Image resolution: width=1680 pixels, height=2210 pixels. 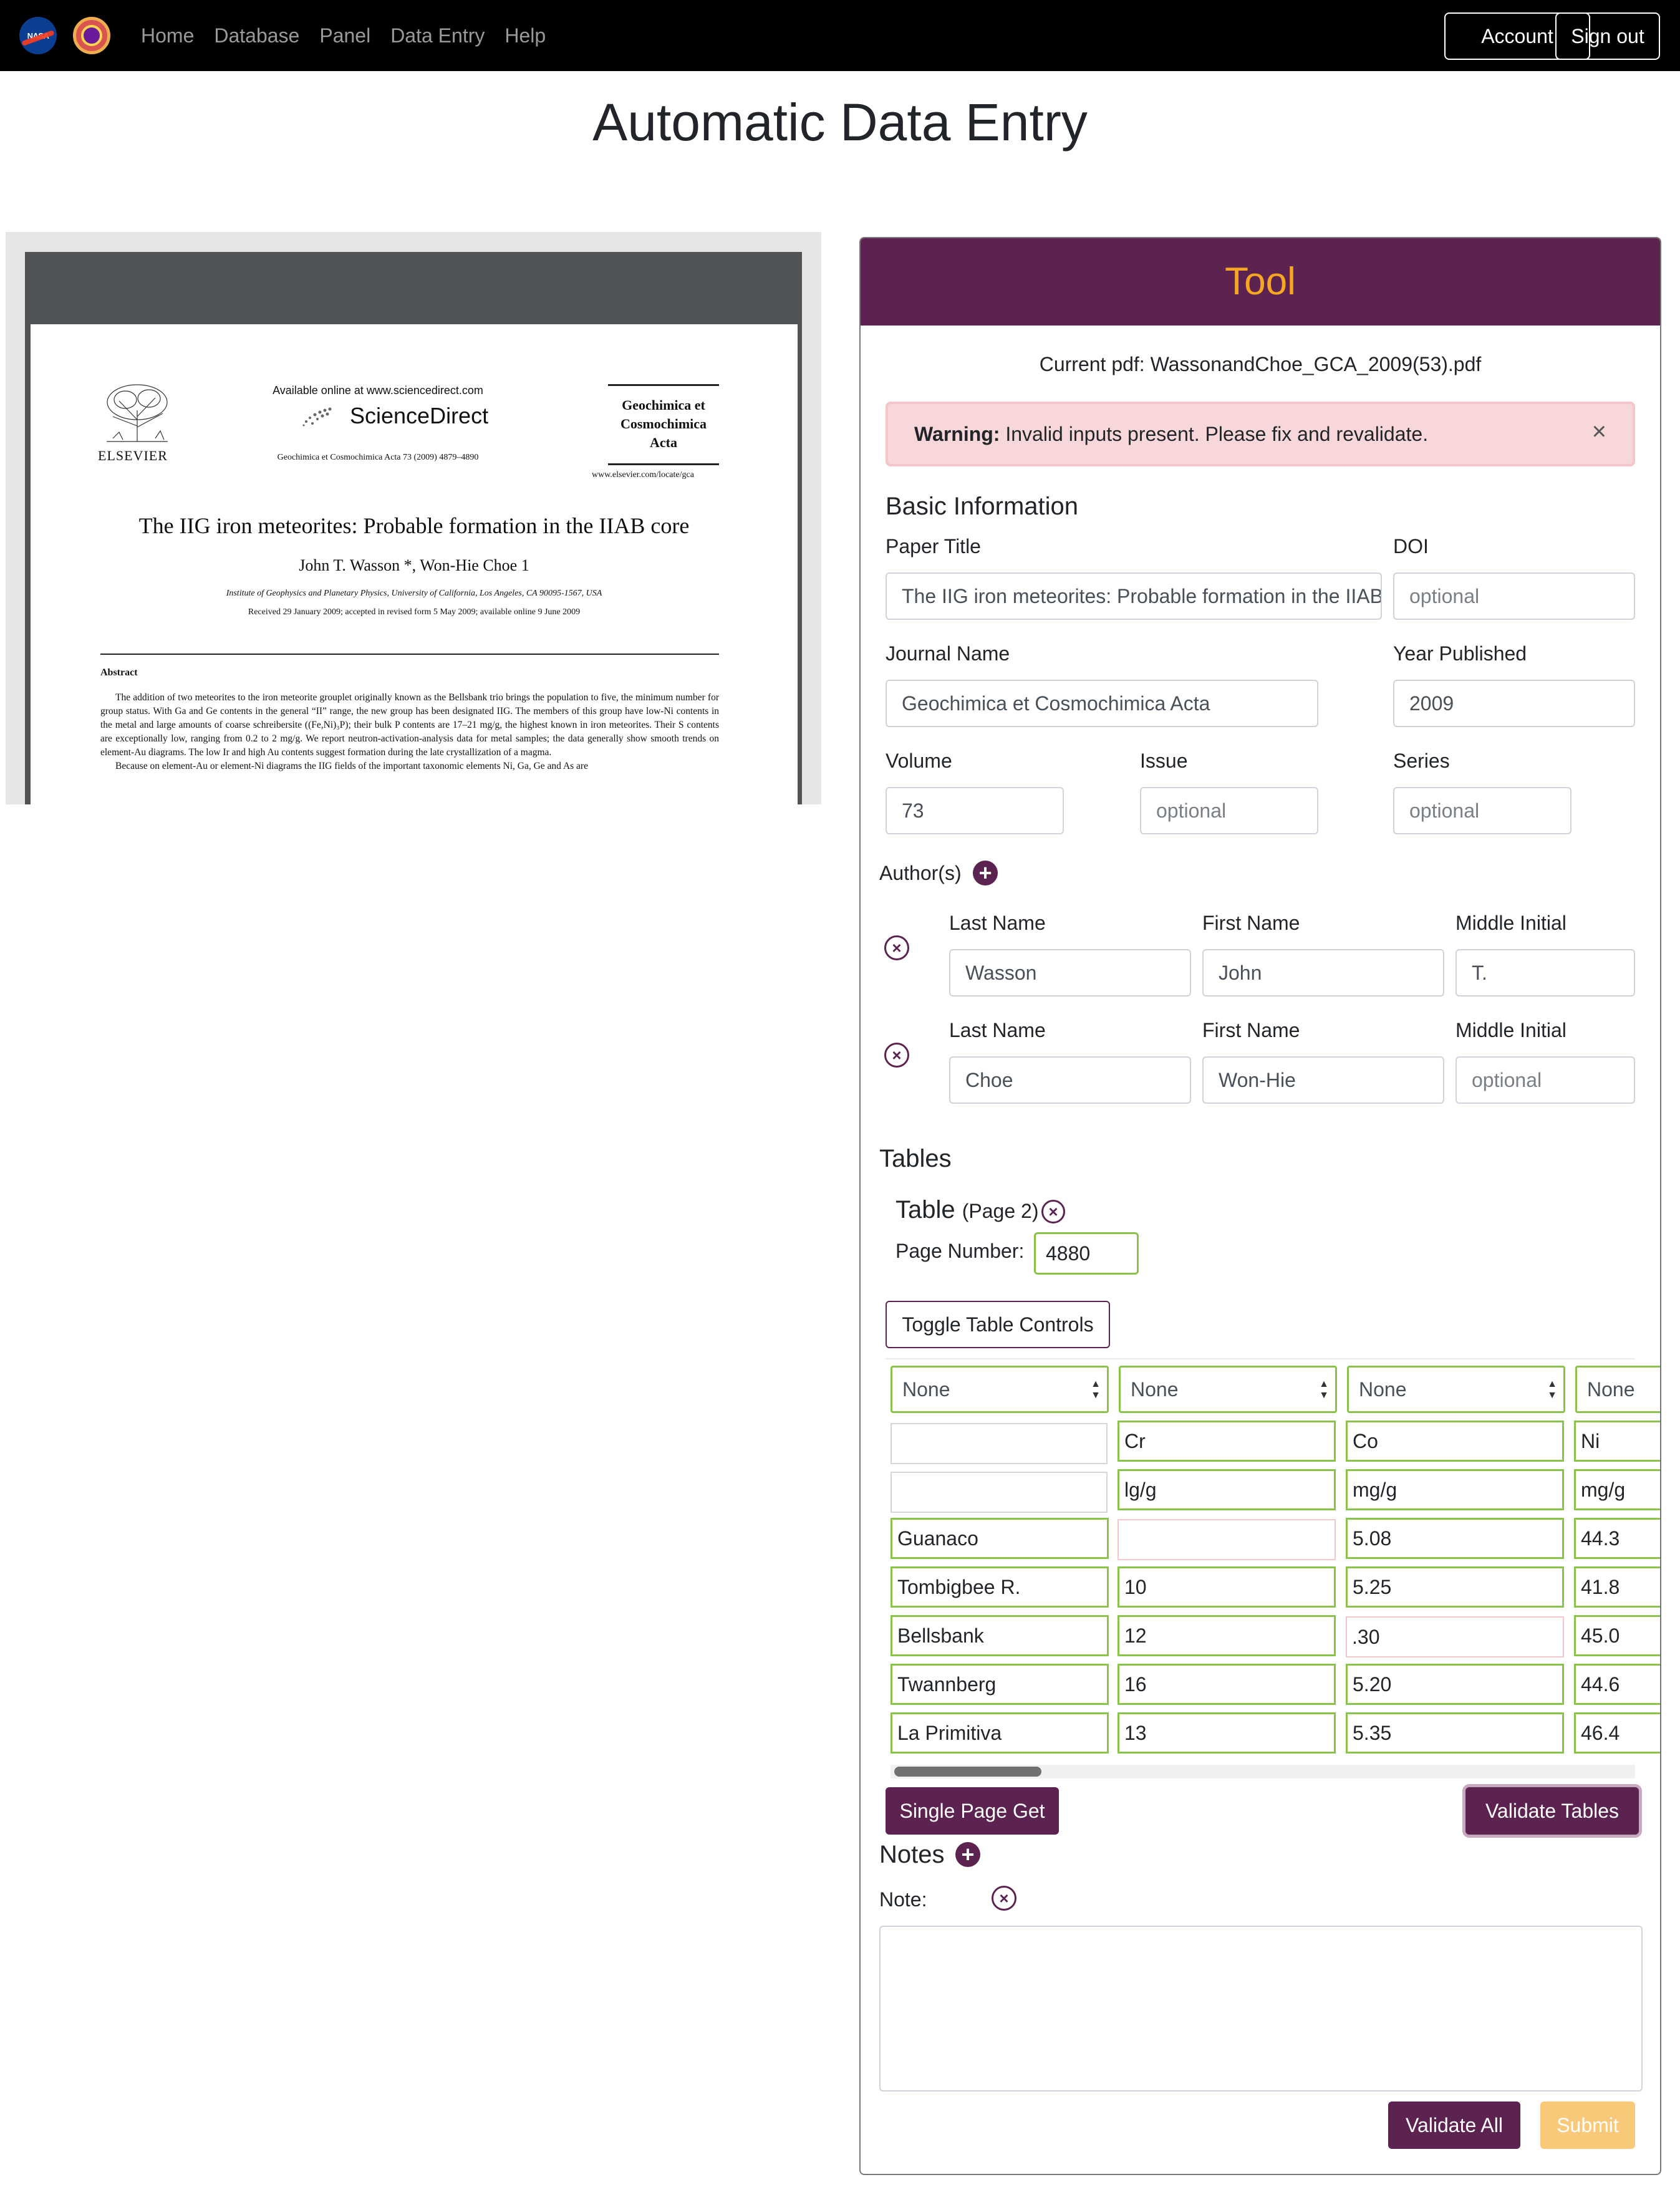 What do you see at coordinates (998, 1325) in the screenshot?
I see `toggle-table-controls-button: Toggle Table Controls` at bounding box center [998, 1325].